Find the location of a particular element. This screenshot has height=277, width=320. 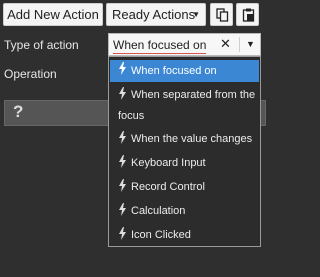

option-label: Icon Clicked is located at coordinates (161, 235).